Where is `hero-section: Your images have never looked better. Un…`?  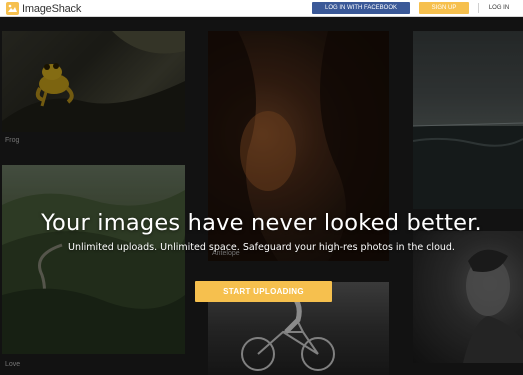
hero-section: Your images have never looked better. Un… is located at coordinates (261, 231).